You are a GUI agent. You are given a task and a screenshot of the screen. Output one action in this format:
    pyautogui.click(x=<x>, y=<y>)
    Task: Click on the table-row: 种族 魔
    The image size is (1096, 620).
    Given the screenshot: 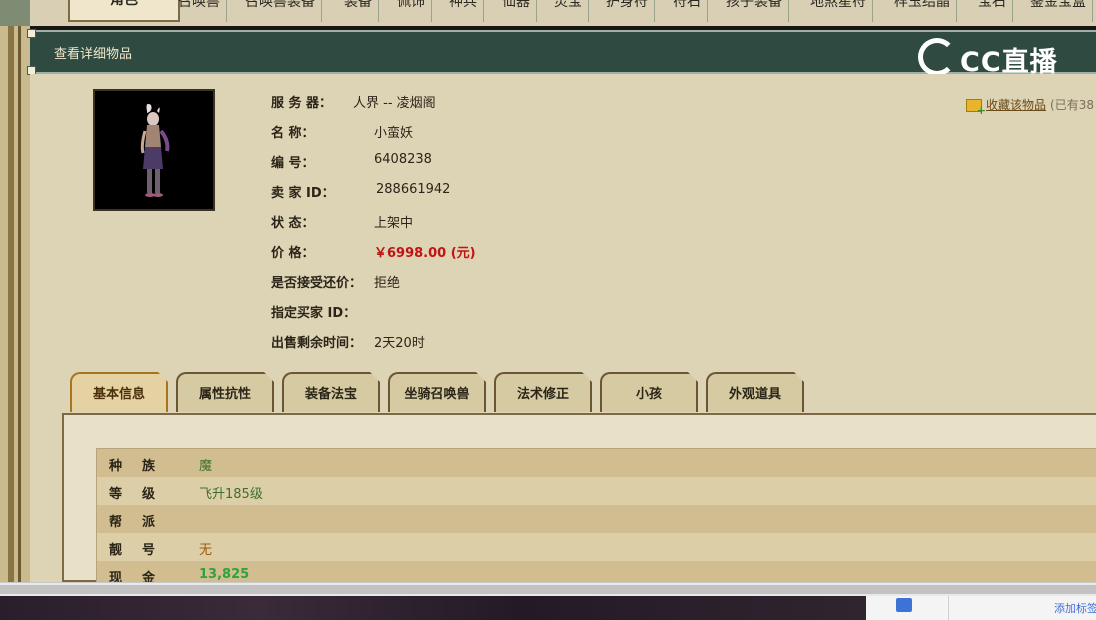 What is the action you would take?
    pyautogui.click(x=596, y=463)
    